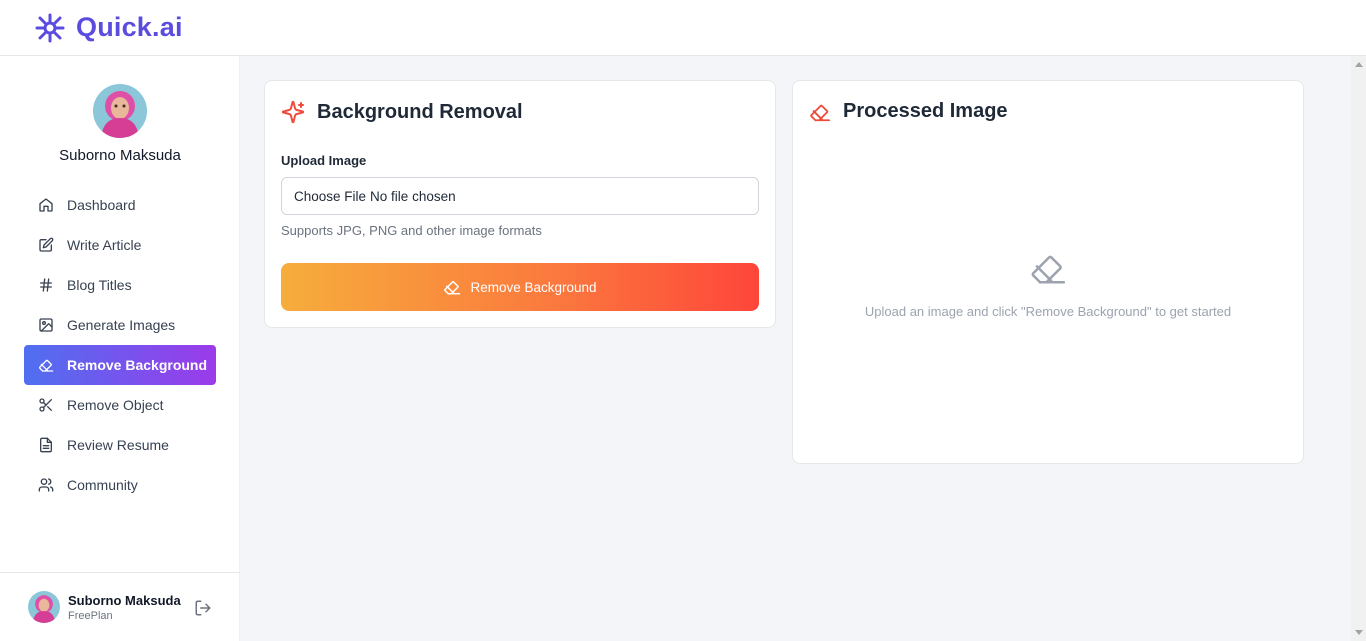 This screenshot has height=641, width=1366. I want to click on footer-plan: FreePlan, so click(90, 615).